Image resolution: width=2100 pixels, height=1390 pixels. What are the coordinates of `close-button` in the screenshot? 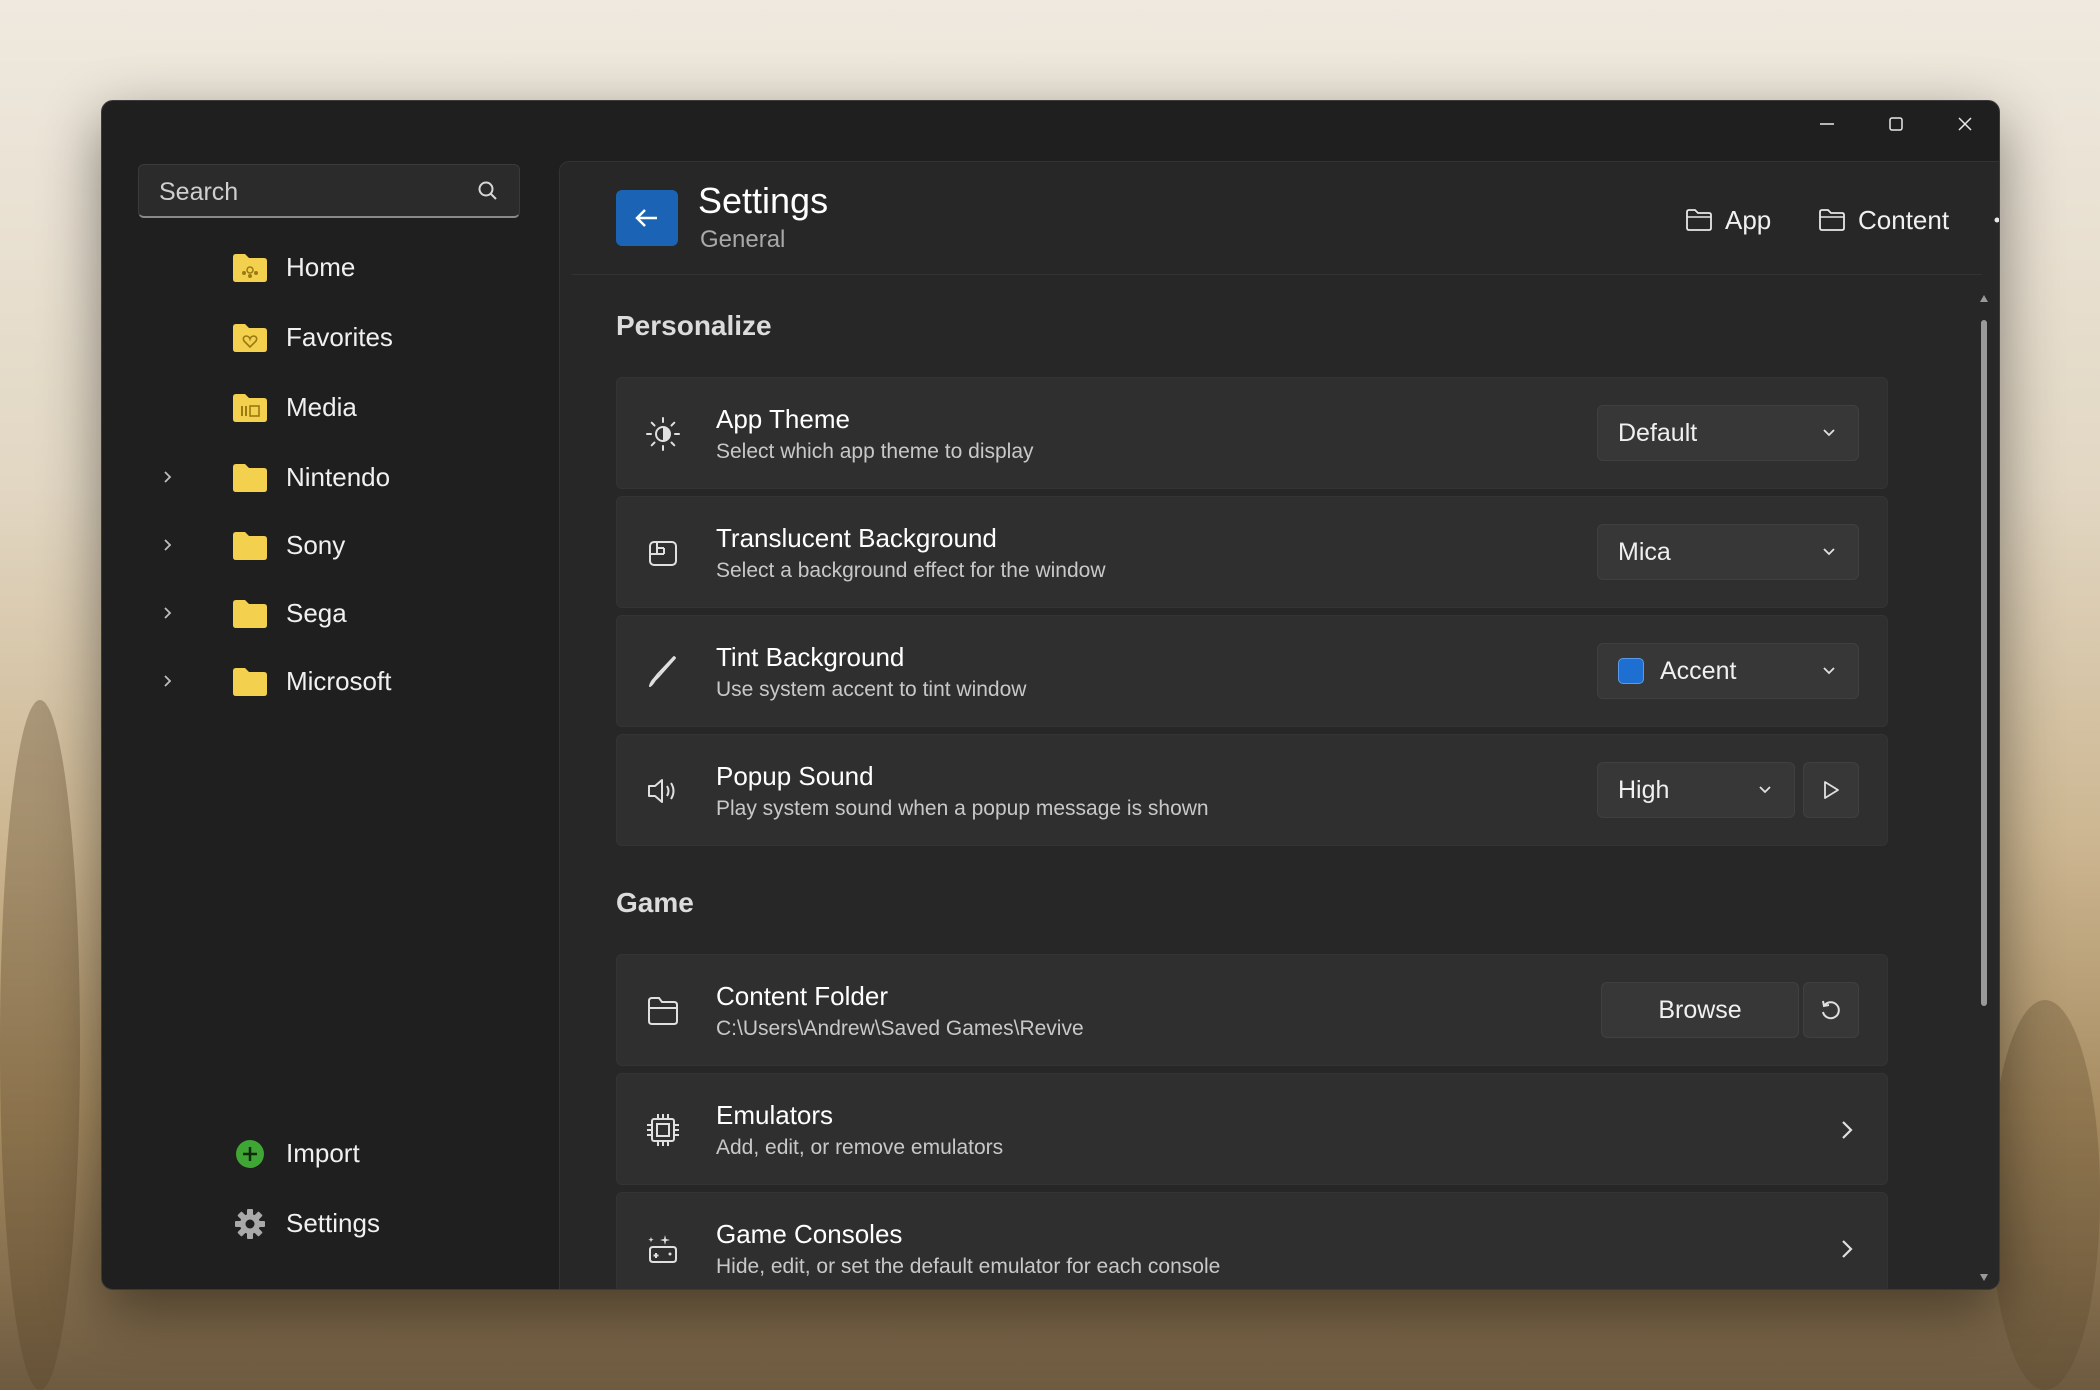 It's located at (1965, 124).